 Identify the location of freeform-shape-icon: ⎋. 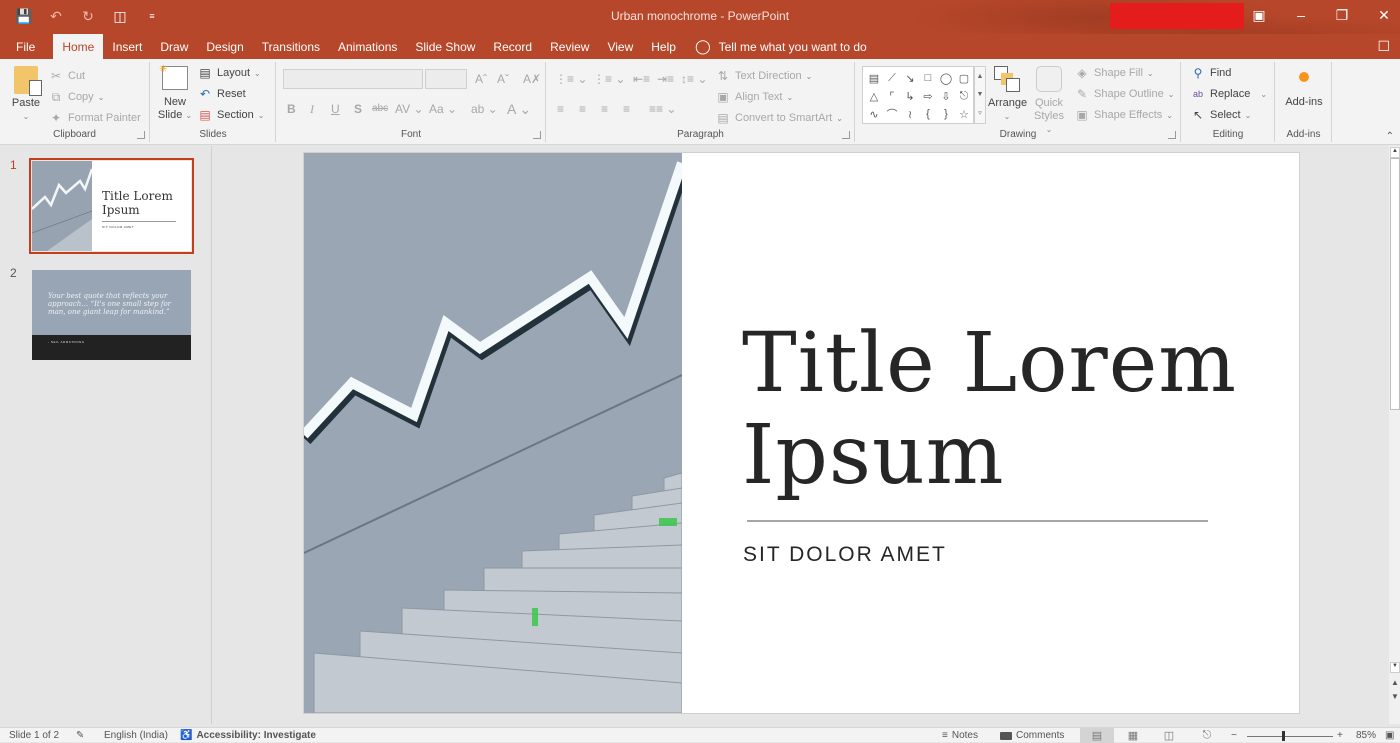
(964, 96).